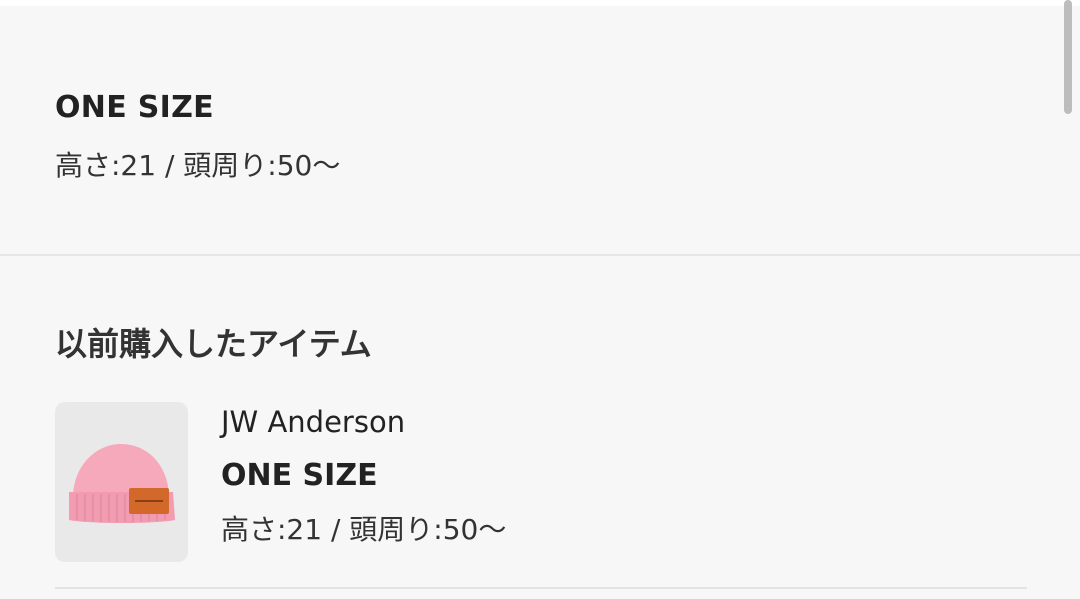  I want to click on previous-purchases-heading: 以前購入したアイテム, so click(213, 344).